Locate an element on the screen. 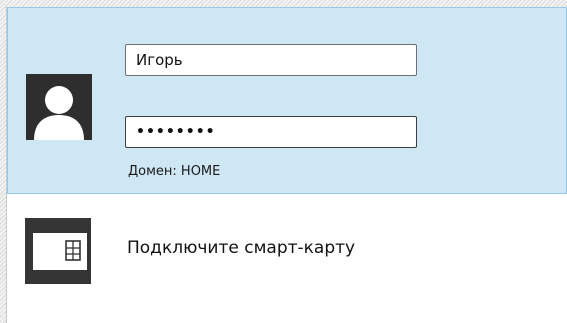  user-silhouette-icon is located at coordinates (59, 113).